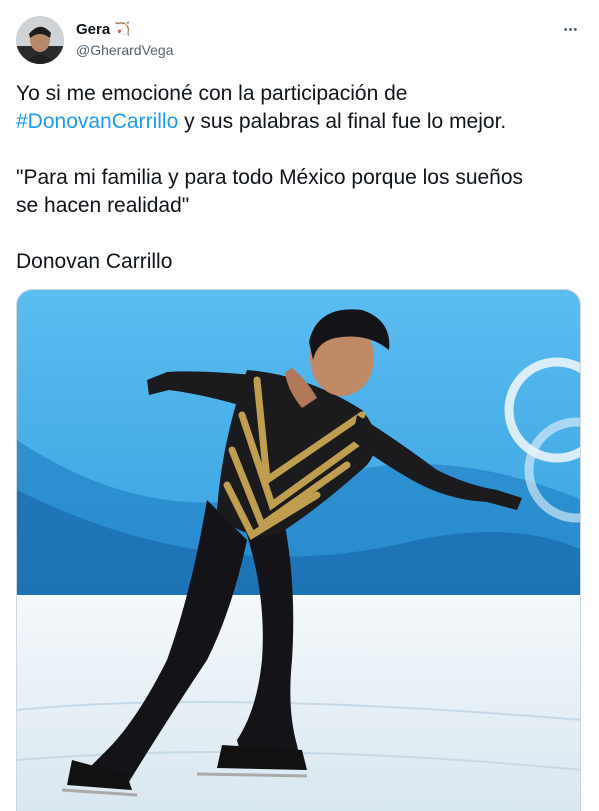  I want to click on display-name: Gera, so click(93, 30).